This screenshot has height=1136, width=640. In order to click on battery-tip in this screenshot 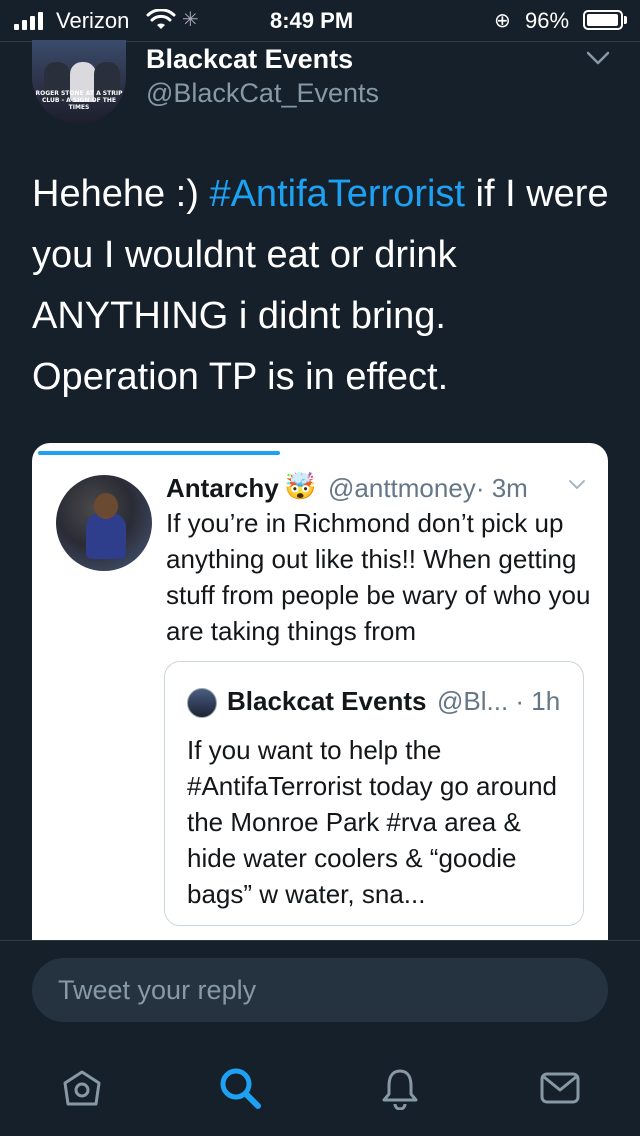, I will do `click(625, 20)`.